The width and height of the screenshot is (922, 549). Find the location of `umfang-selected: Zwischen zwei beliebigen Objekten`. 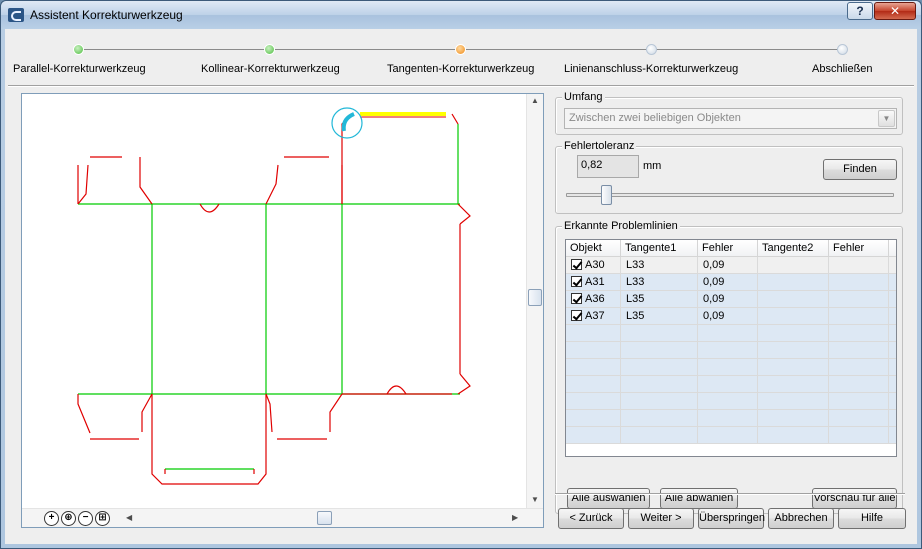

umfang-selected: Zwischen zwei beliebigen Objekten is located at coordinates (655, 118).